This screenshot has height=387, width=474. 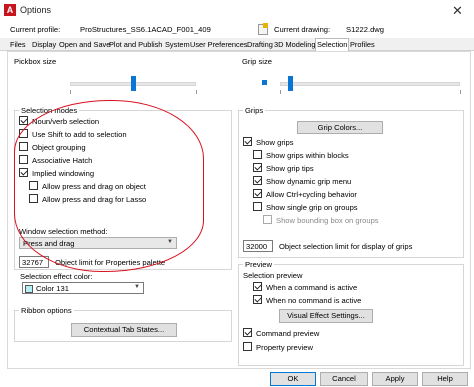 What do you see at coordinates (44, 45) in the screenshot?
I see `tab-display: Display` at bounding box center [44, 45].